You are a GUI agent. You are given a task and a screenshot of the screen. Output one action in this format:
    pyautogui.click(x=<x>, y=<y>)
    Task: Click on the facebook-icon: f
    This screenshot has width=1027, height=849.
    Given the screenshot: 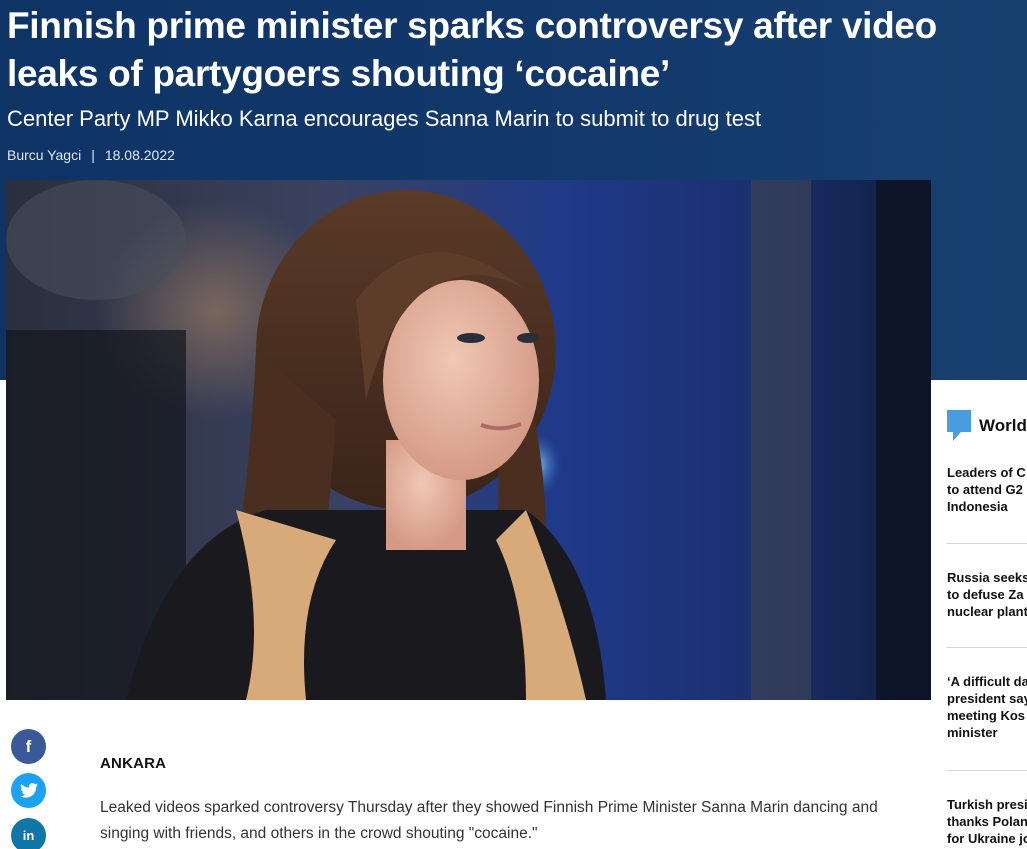 What is the action you would take?
    pyautogui.click(x=28, y=746)
    